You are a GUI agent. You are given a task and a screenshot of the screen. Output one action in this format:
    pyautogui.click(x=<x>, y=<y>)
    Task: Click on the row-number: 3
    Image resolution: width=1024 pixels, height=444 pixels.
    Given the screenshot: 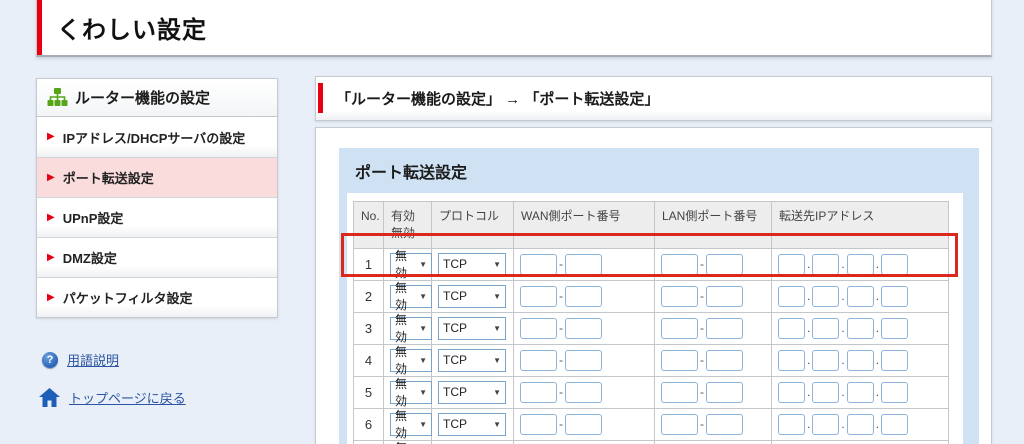 What is the action you would take?
    pyautogui.click(x=368, y=328)
    